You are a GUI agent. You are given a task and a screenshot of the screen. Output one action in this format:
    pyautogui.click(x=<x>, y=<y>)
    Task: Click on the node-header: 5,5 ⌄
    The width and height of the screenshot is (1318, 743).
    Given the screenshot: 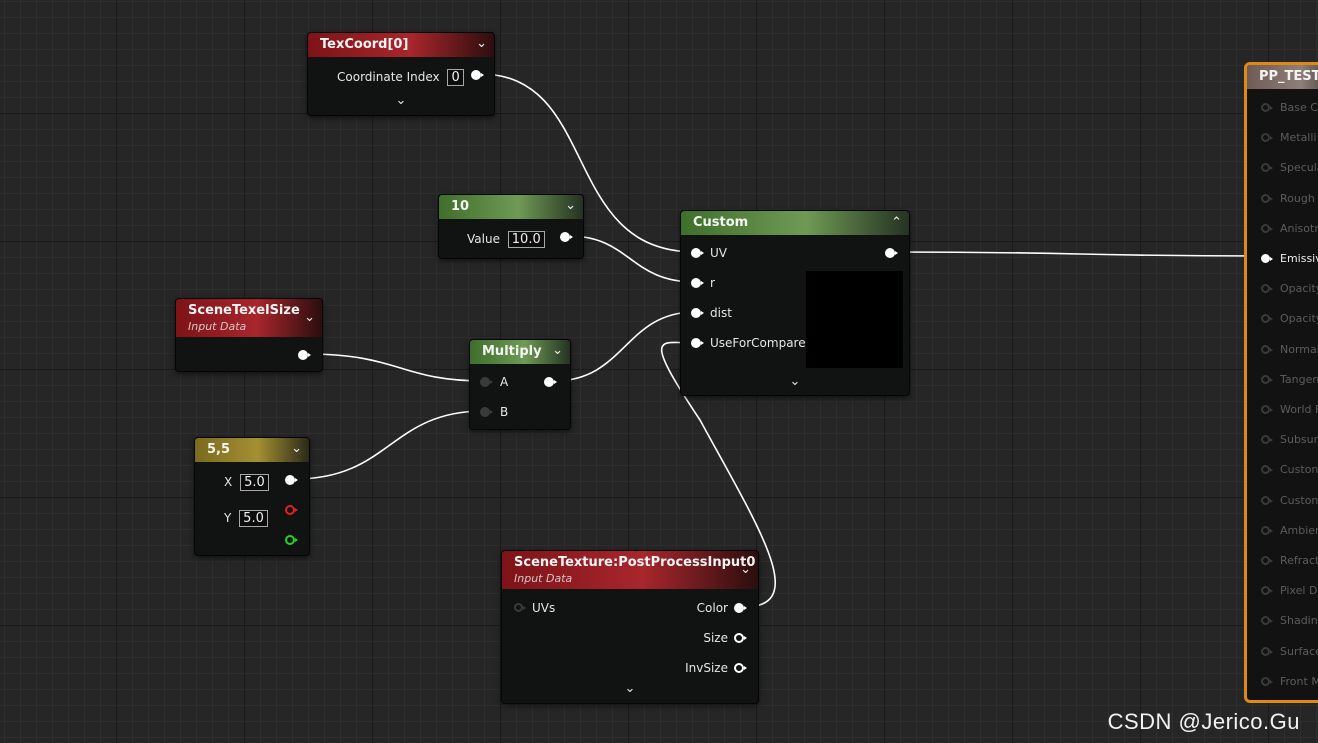 What is the action you would take?
    pyautogui.click(x=252, y=450)
    